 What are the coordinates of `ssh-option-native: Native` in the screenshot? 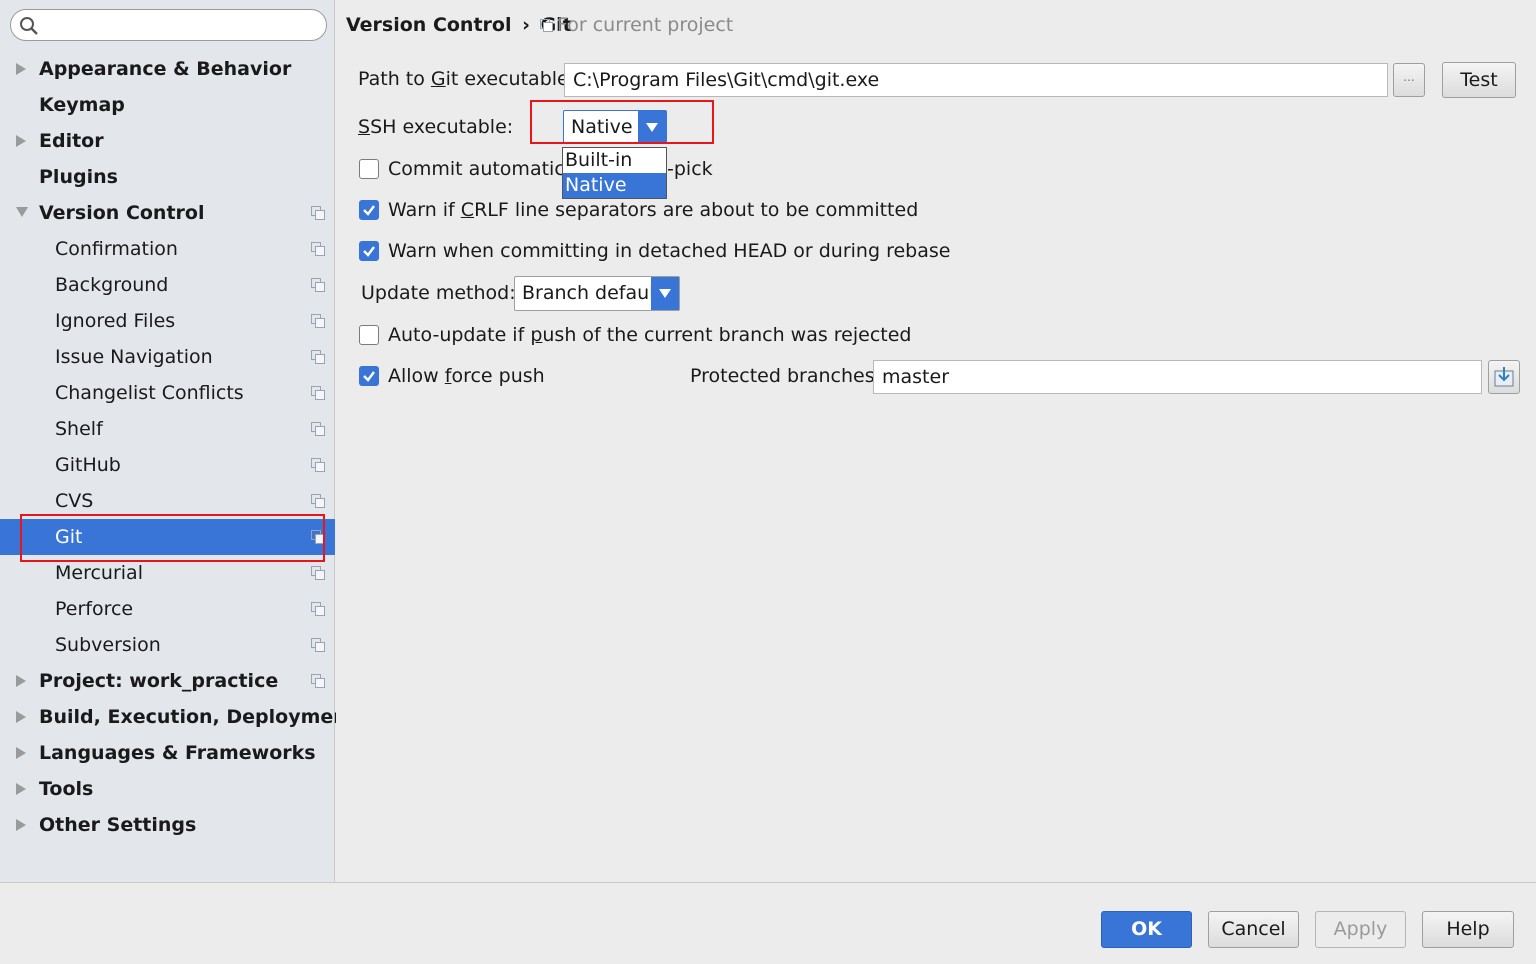 It's located at (614, 185).